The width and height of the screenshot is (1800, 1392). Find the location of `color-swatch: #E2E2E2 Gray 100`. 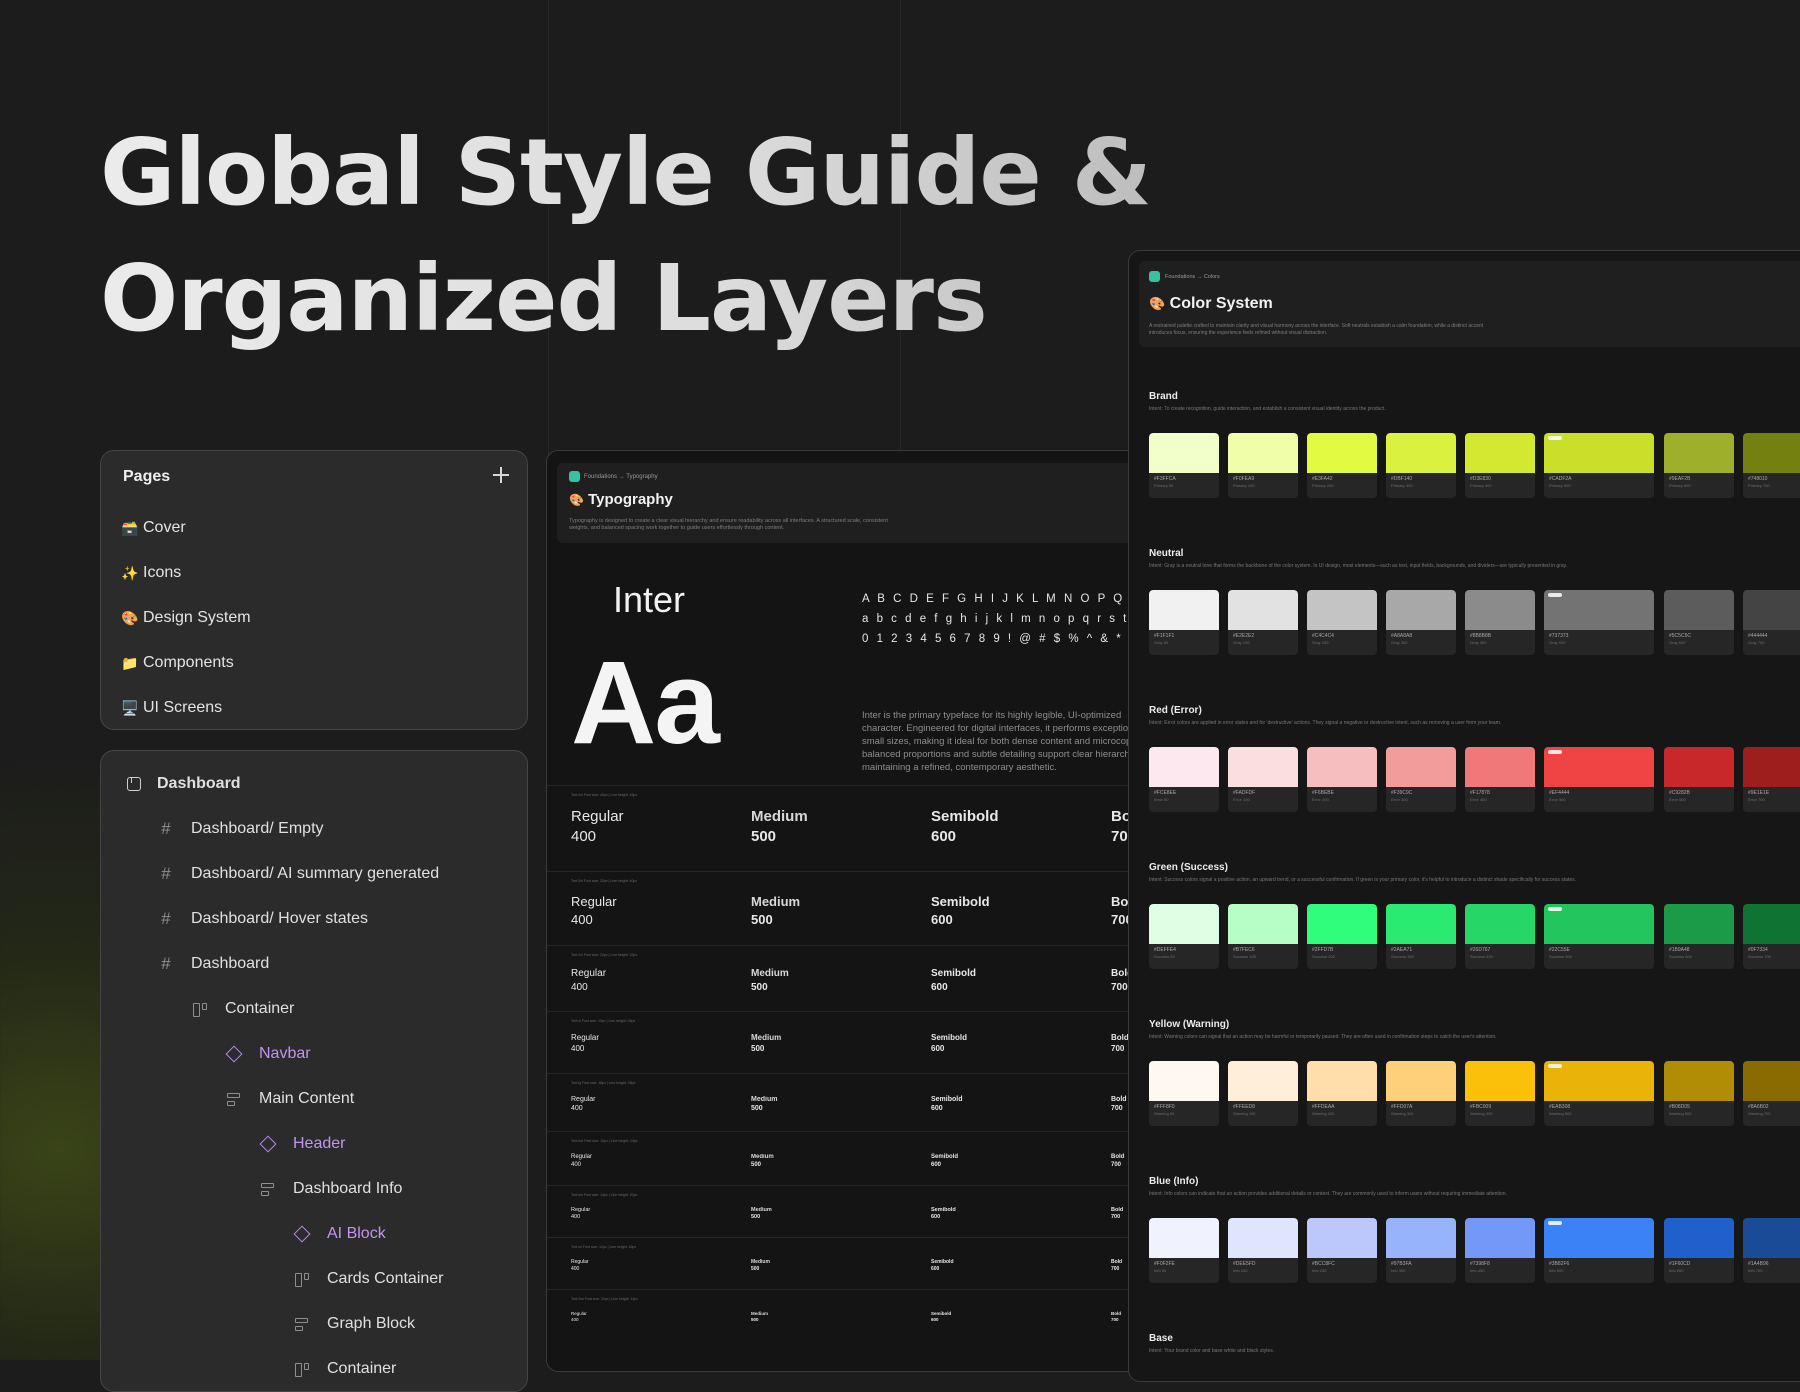

color-swatch: #E2E2E2 Gray 100 is located at coordinates (1263, 622).